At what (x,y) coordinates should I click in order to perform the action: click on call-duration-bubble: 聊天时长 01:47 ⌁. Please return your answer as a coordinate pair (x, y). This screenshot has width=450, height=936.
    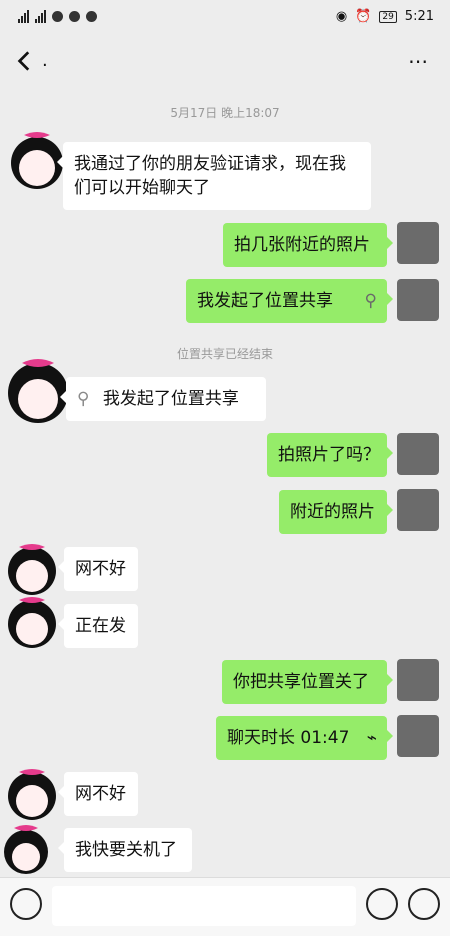
    Looking at the image, I should click on (304, 738).